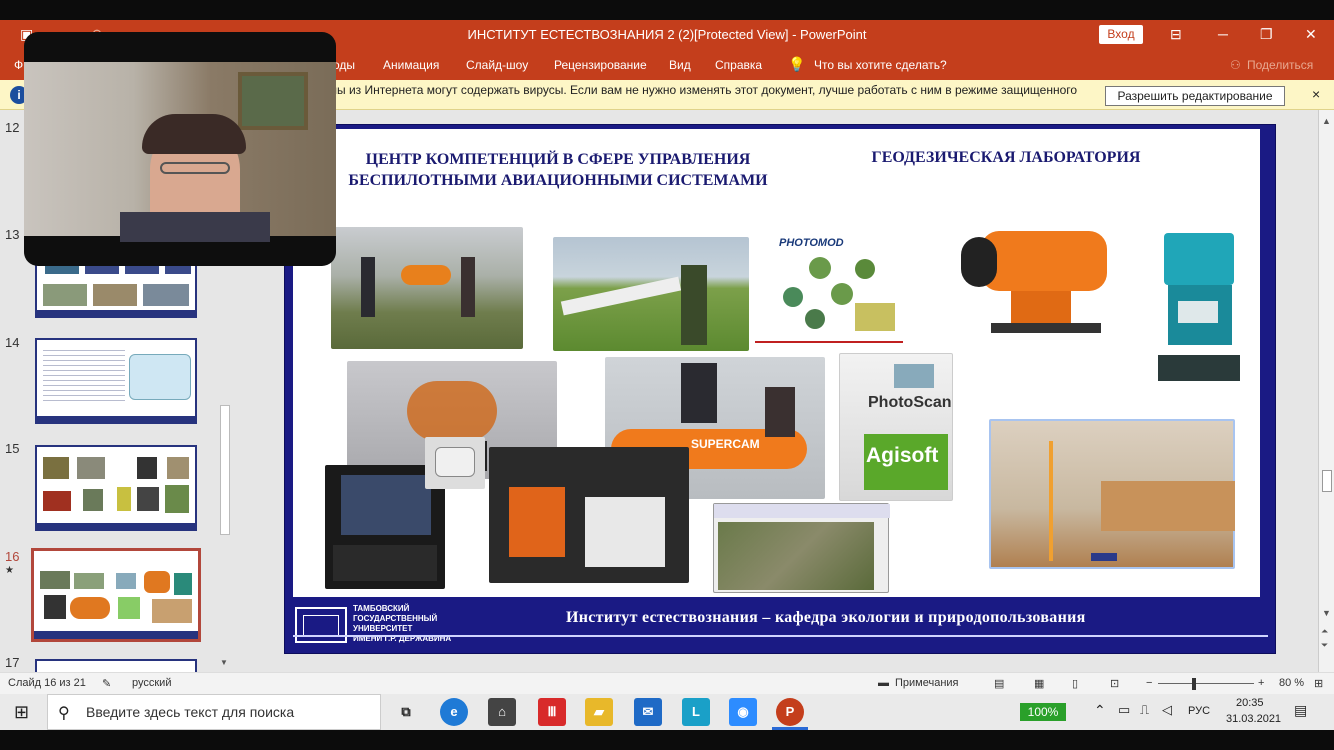 The width and height of the screenshot is (1334, 750). What do you see at coordinates (1112, 494) in the screenshot?
I see `photo-geodesy-lab-room` at bounding box center [1112, 494].